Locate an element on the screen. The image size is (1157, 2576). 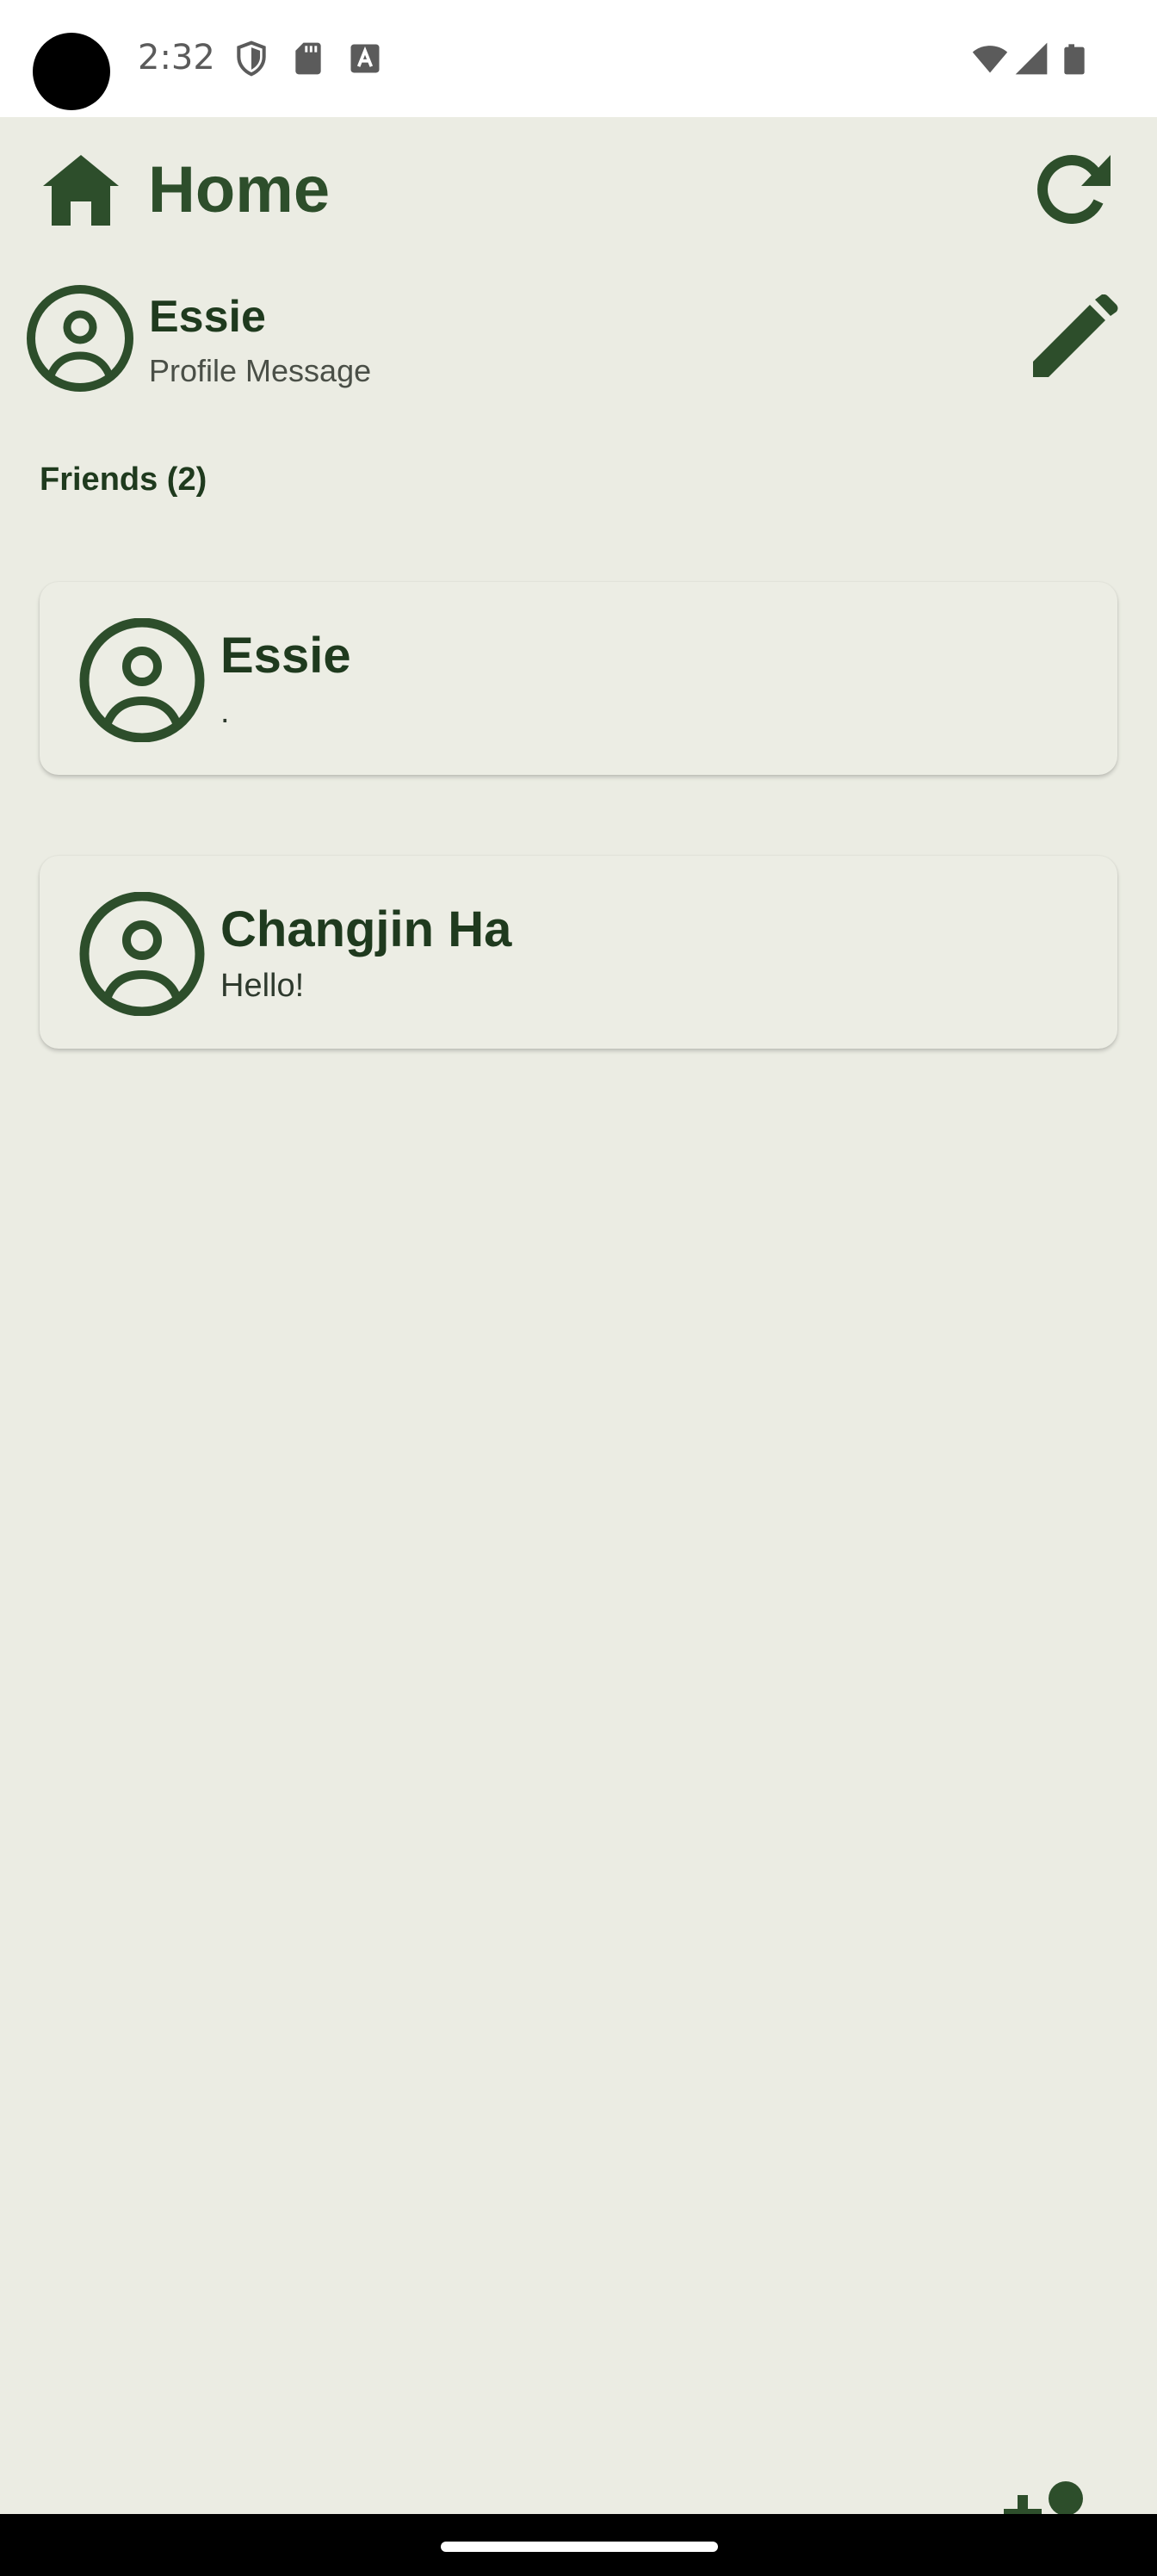
camera-cutout is located at coordinates (72, 71).